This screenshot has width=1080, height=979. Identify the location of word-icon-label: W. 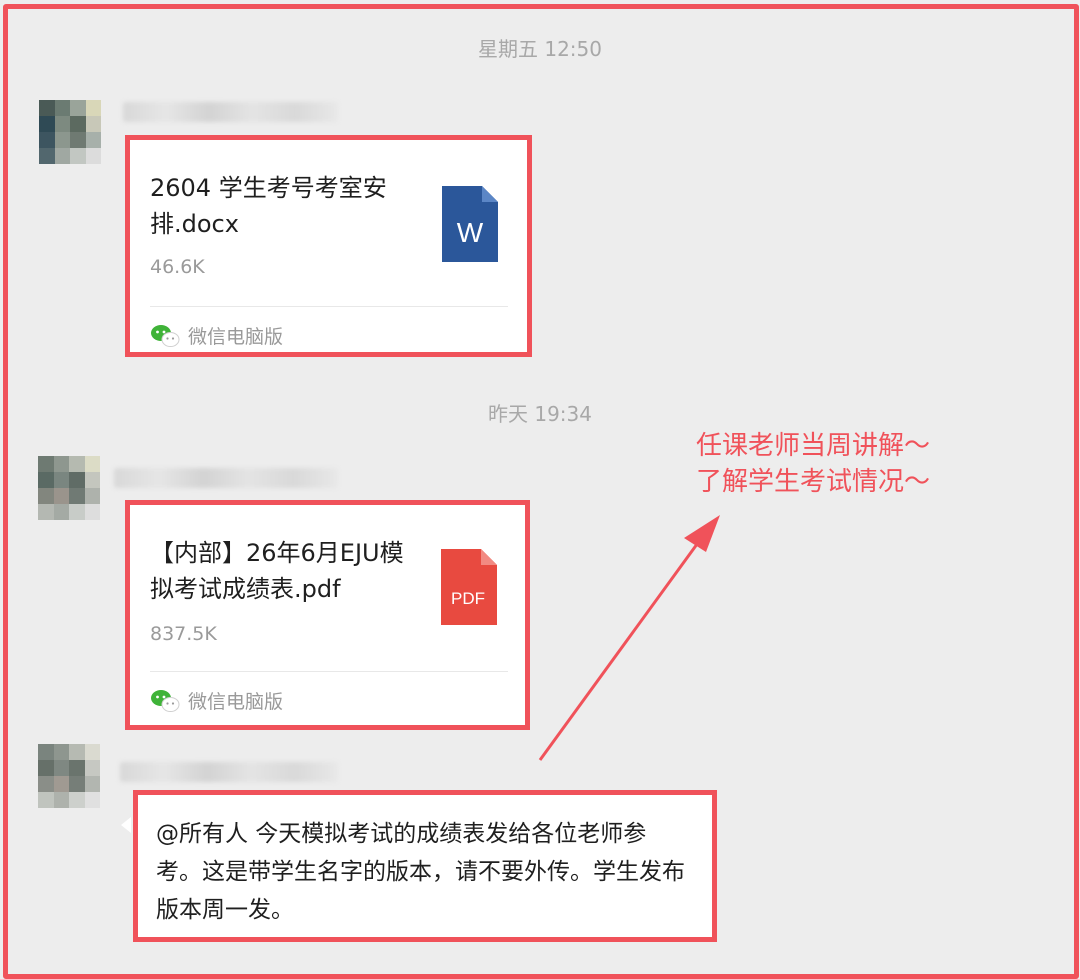
(470, 232).